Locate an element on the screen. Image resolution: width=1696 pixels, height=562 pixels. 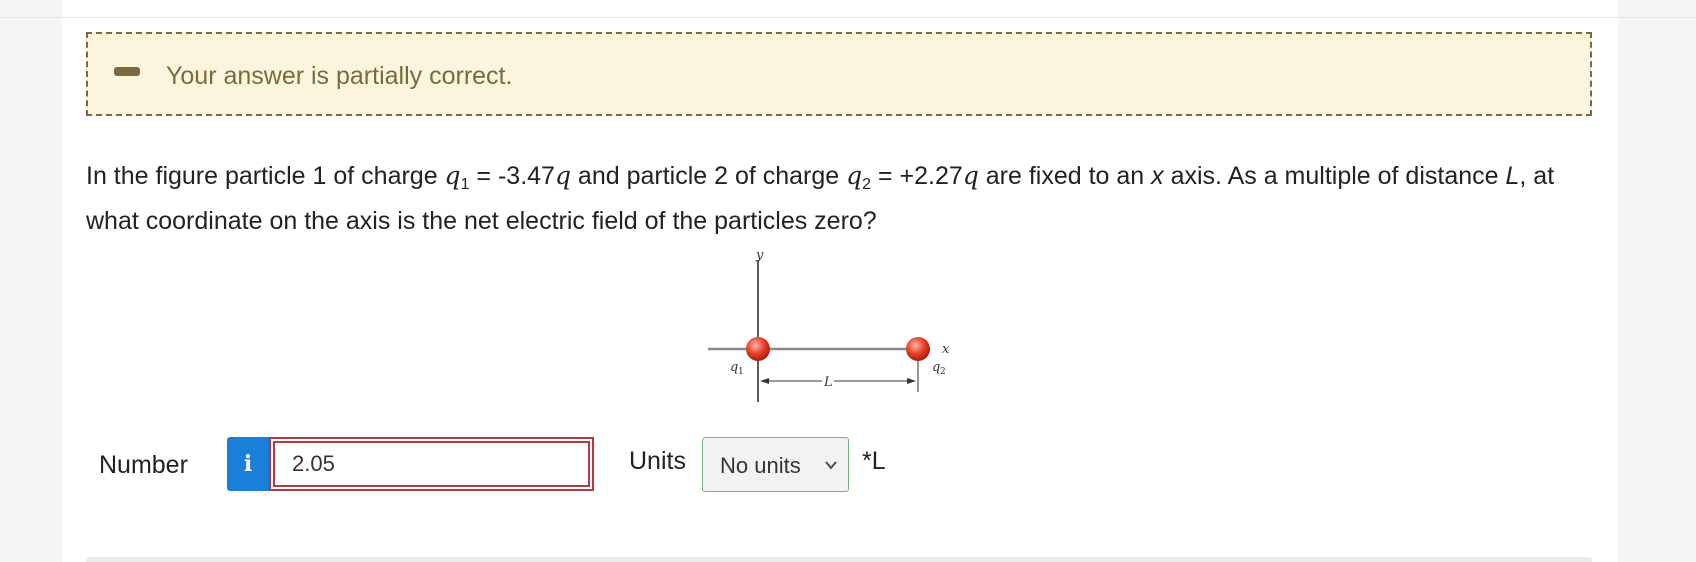
q1-variable: q is located at coordinates (452, 175).